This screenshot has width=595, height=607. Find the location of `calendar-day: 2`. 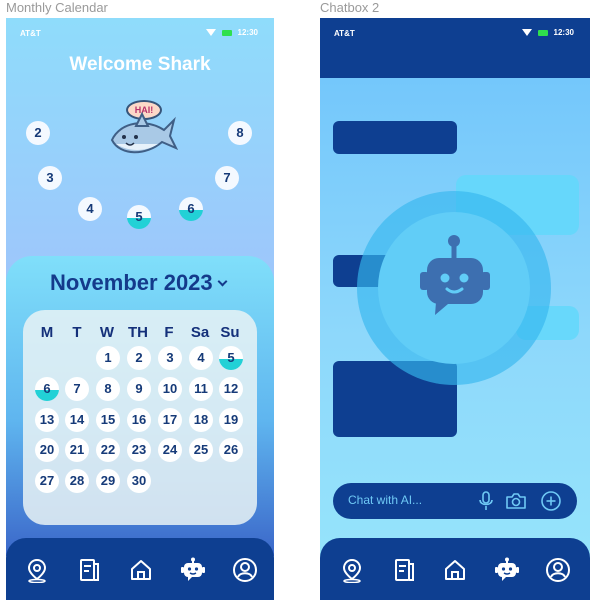

calendar-day: 2 is located at coordinates (139, 358).